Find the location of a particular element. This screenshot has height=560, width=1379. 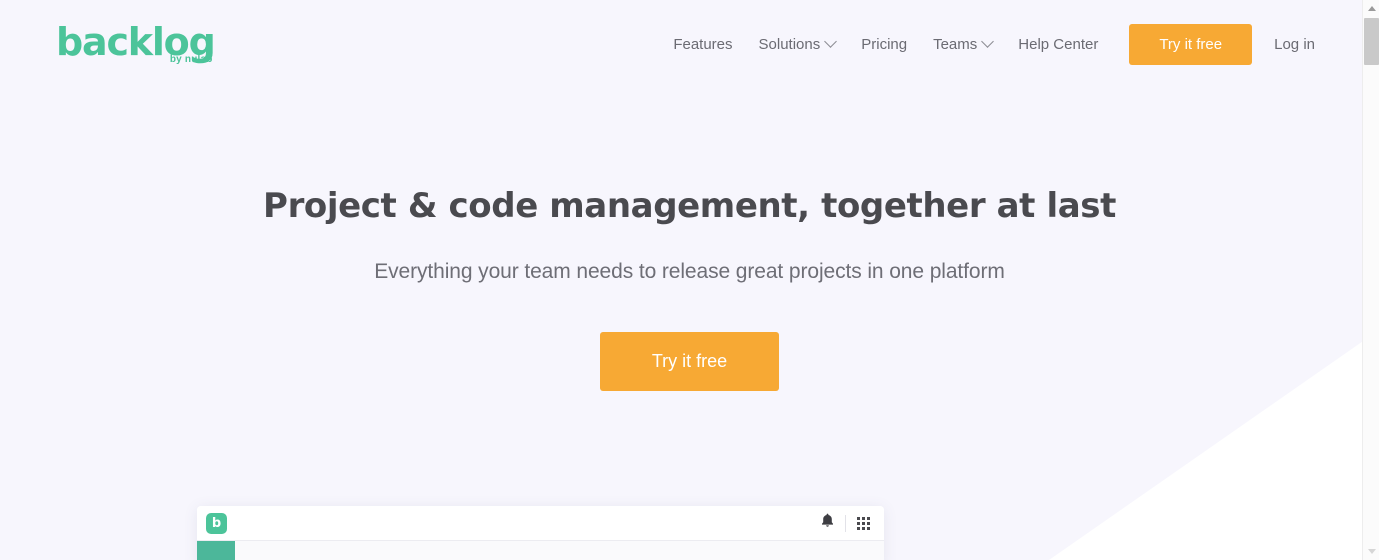

page-scrollbar is located at coordinates (1370, 280).